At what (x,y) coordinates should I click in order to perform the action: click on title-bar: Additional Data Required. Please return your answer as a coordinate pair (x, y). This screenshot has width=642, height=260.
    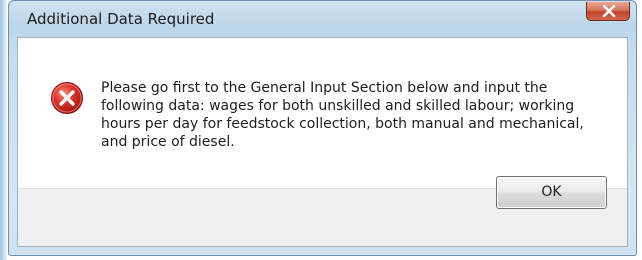
    Looking at the image, I should click on (322, 17).